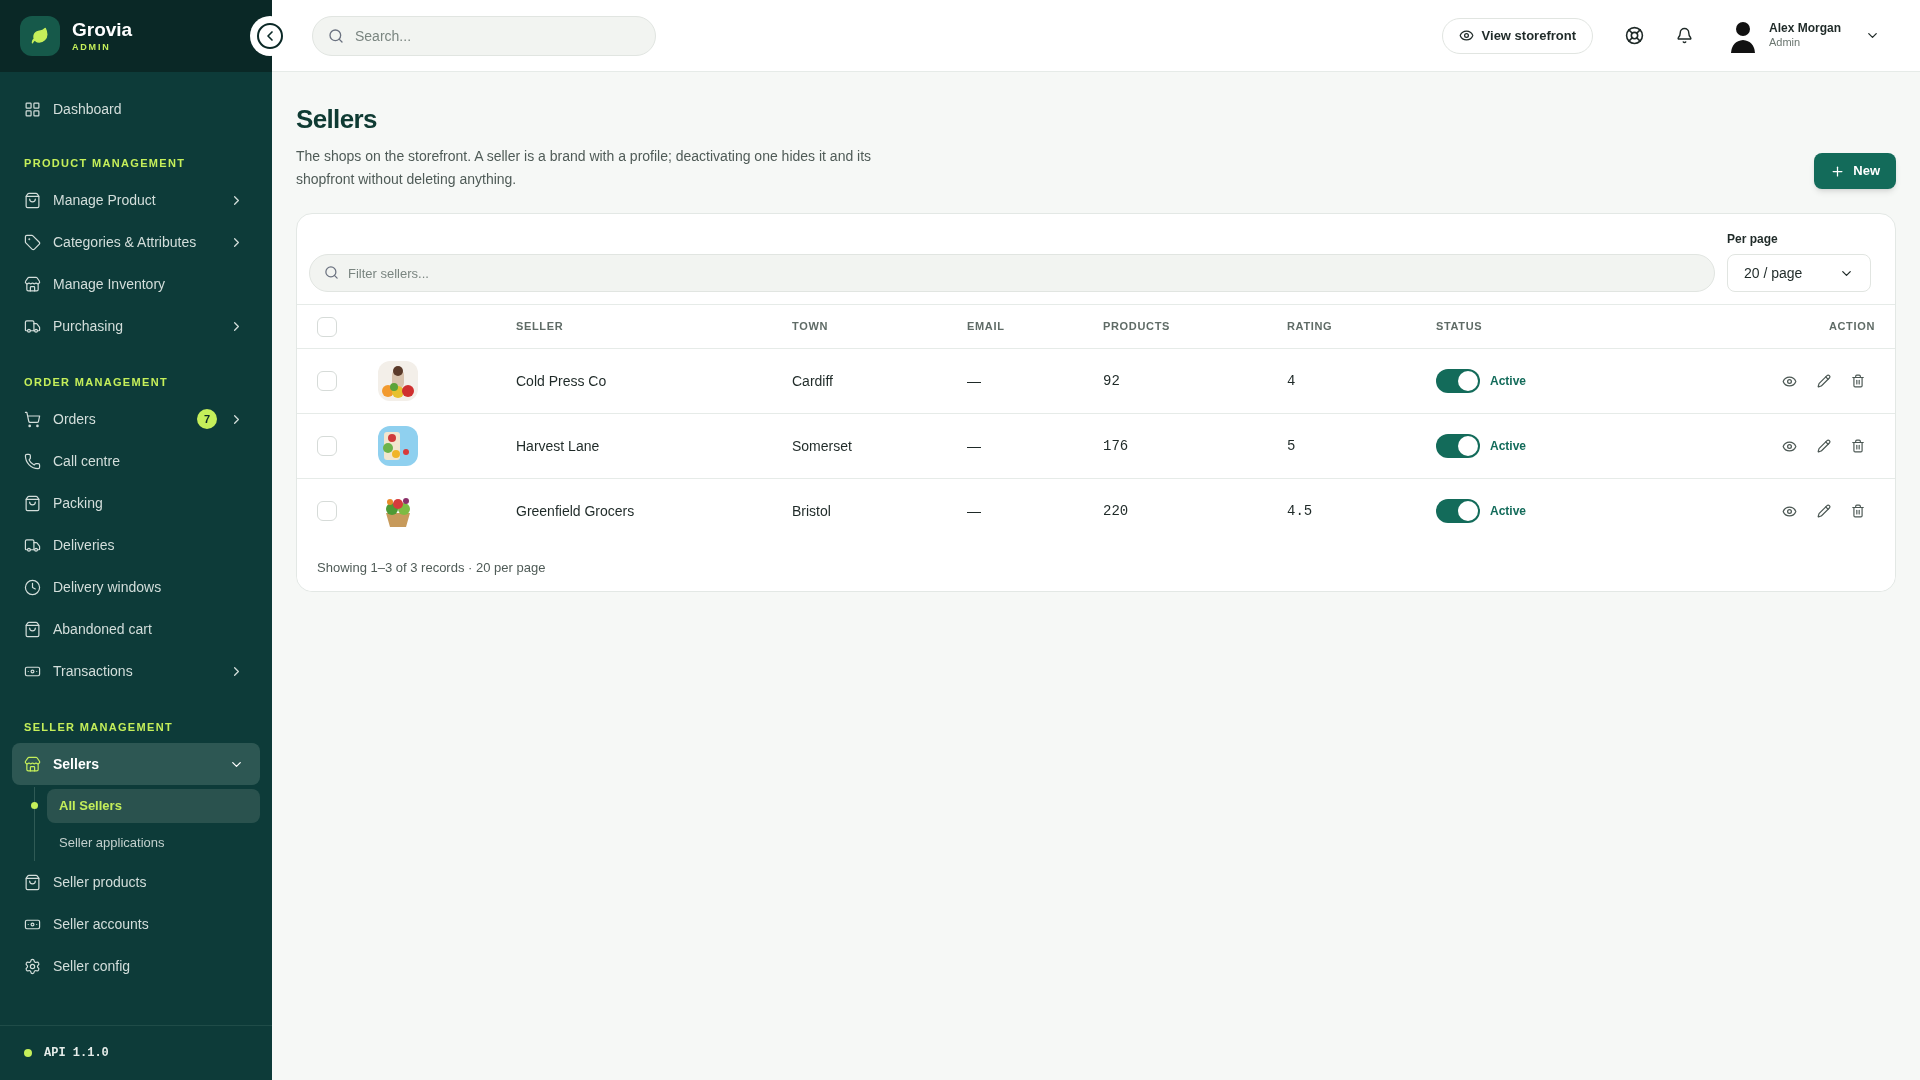 Image resolution: width=1920 pixels, height=1080 pixels. What do you see at coordinates (32, 109) in the screenshot?
I see `grid-icon` at bounding box center [32, 109].